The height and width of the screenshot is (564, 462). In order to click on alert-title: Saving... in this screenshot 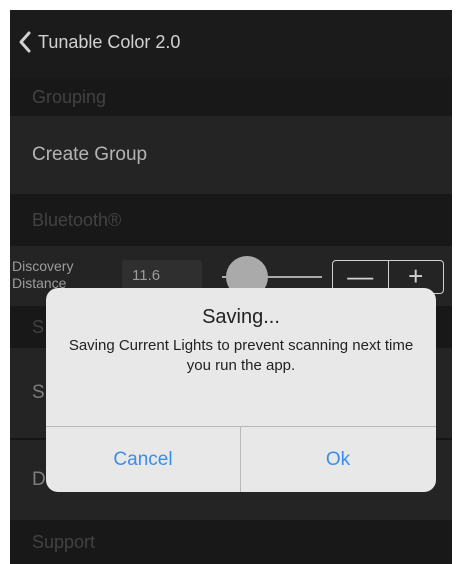, I will do `click(241, 317)`.